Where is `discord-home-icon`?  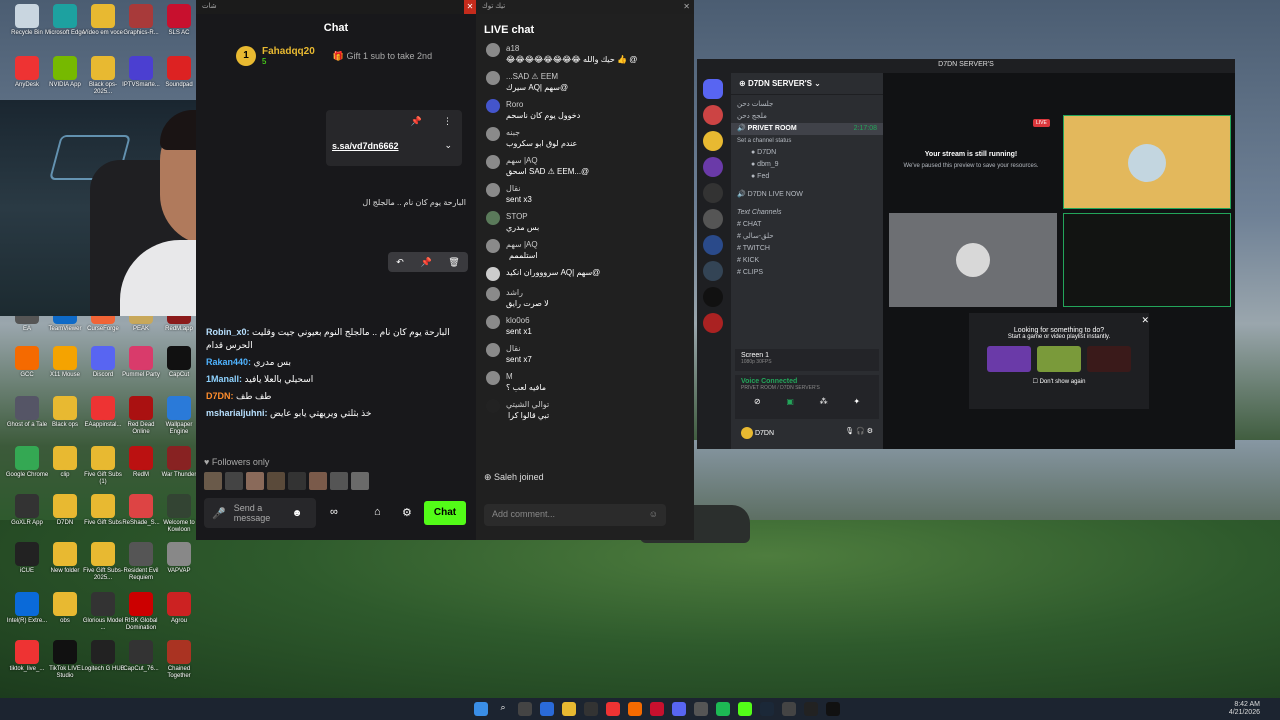
discord-home-icon is located at coordinates (713, 89).